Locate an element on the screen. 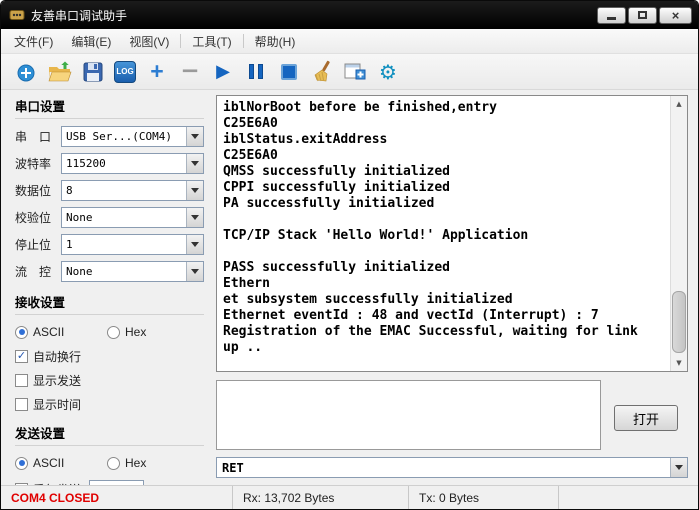 The height and width of the screenshot is (510, 699). port-label: 串 口 is located at coordinates (33, 137).